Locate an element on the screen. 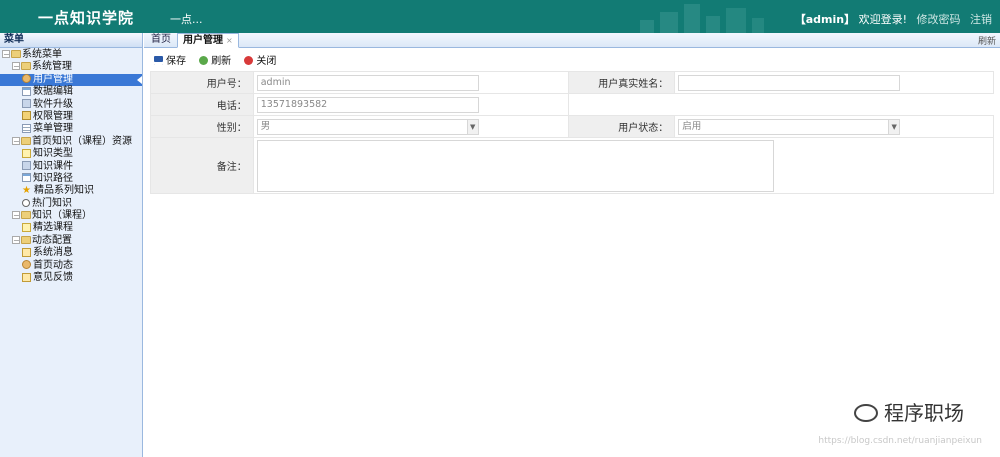 The height and width of the screenshot is (457, 1000). sidebar-item: 知识路径 is located at coordinates (71, 179).